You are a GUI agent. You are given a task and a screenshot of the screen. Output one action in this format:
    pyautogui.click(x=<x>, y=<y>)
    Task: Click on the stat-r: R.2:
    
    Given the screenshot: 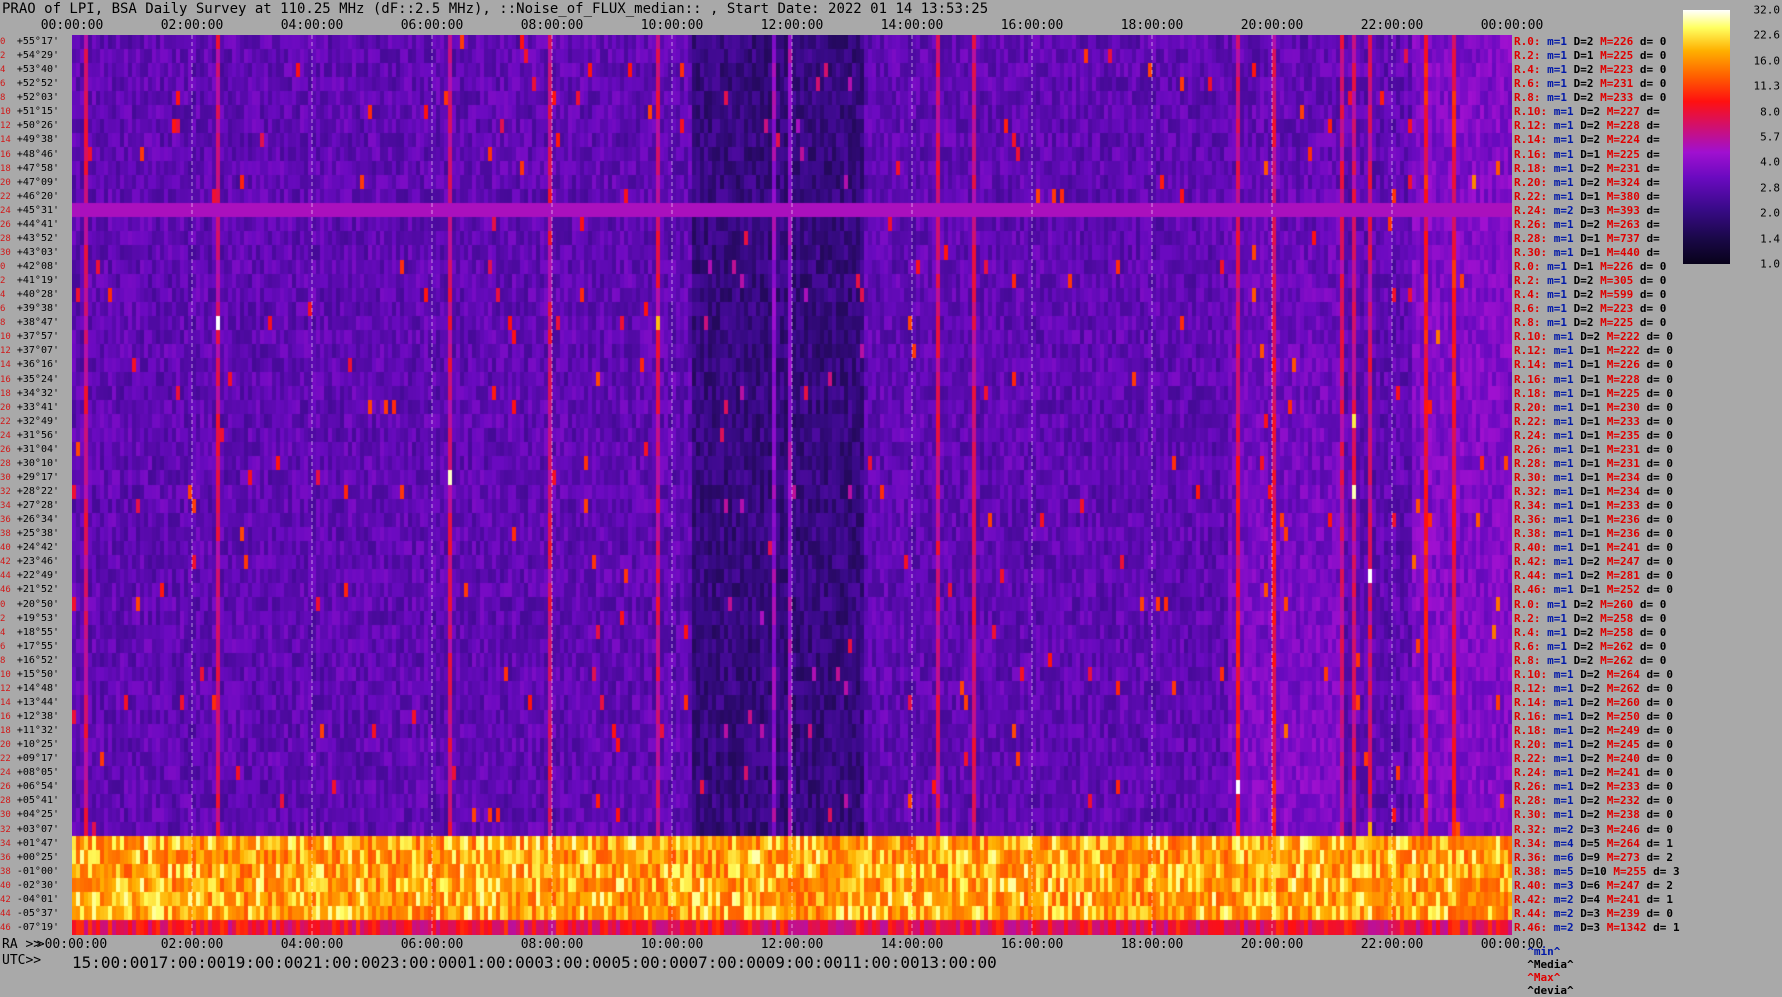 What is the action you would take?
    pyautogui.click(x=1527, y=56)
    